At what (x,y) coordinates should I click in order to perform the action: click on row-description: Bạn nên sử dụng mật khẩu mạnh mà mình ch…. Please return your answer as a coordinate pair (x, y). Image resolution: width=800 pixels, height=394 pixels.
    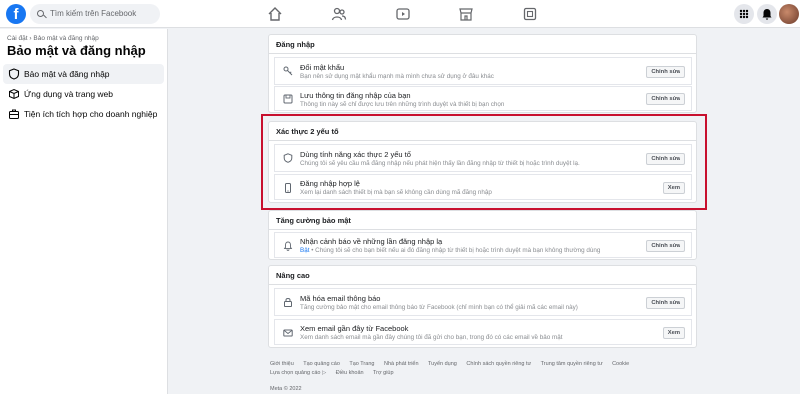
    Looking at the image, I should click on (397, 76).